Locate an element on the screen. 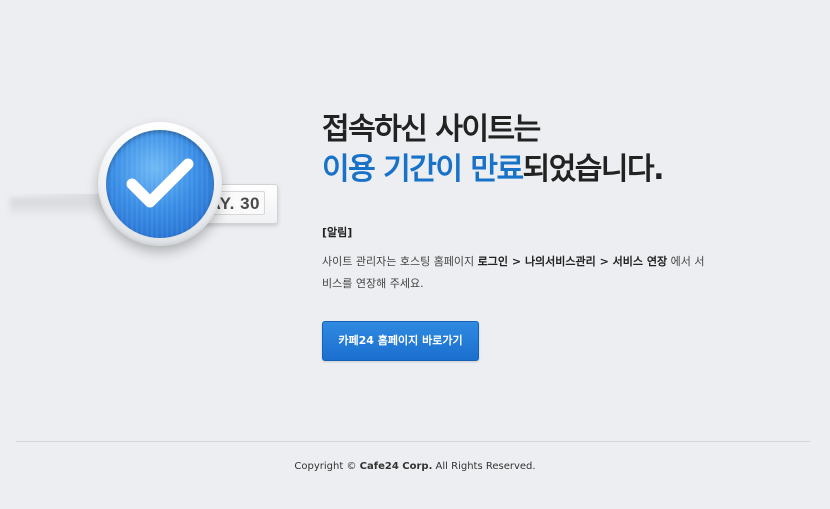 This screenshot has width=830, height=509. path-login: 로그인 is located at coordinates (493, 261).